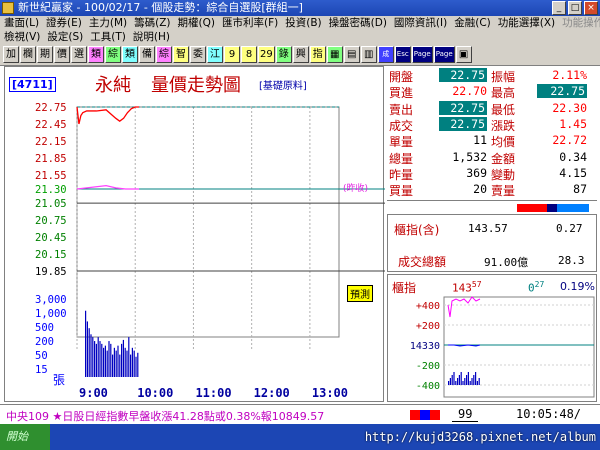 This screenshot has width=600, height=450. I want to click on mini-tick-label: +400, so click(428, 306).